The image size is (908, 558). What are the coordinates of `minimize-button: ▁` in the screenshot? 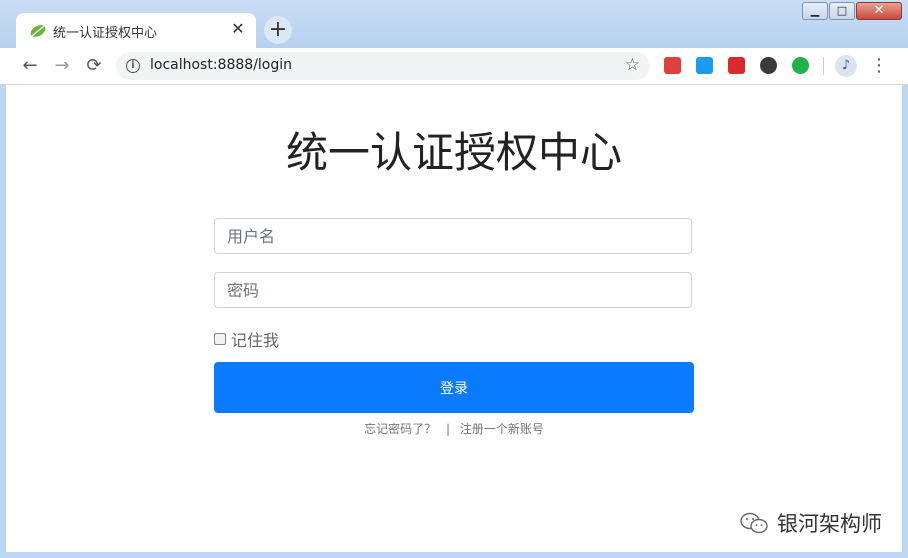 It's located at (815, 11).